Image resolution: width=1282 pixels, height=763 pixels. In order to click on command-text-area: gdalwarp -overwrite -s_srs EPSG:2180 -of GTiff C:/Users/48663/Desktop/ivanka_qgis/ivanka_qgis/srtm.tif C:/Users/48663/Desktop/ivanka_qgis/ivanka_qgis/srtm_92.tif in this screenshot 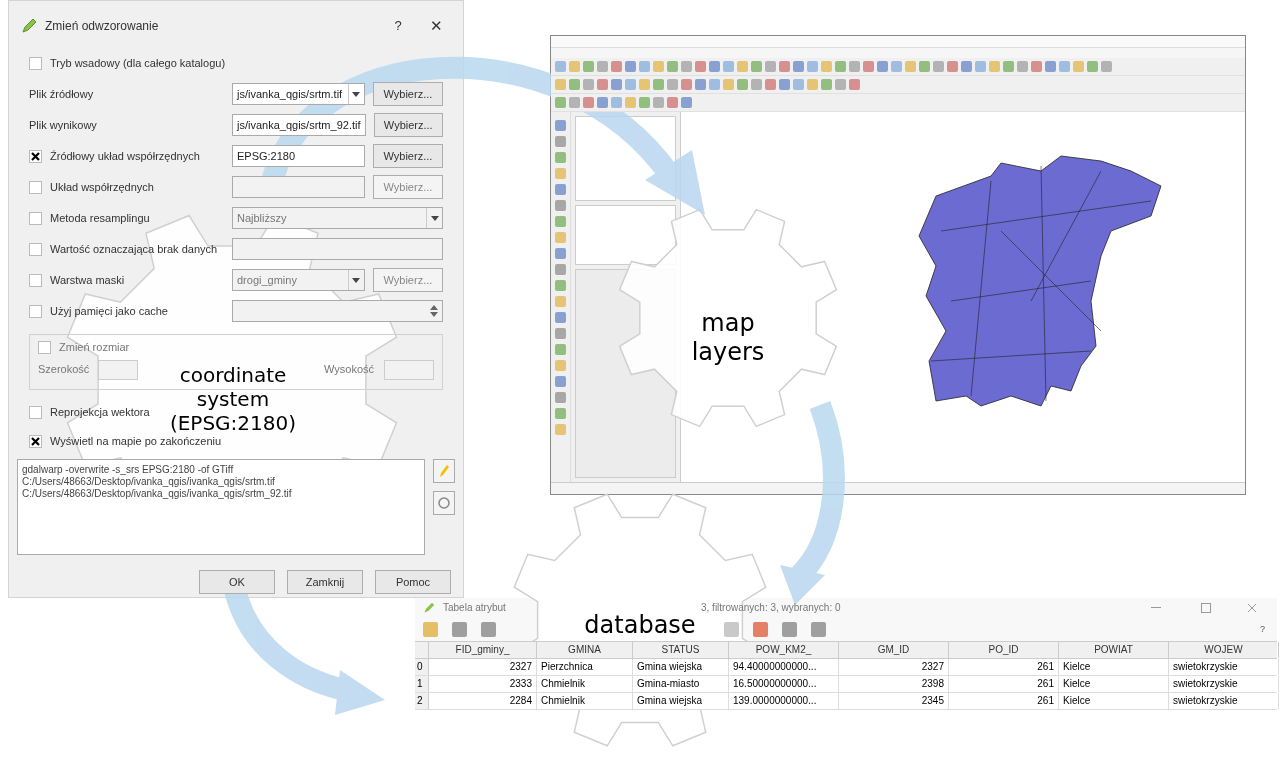, I will do `click(221, 507)`.